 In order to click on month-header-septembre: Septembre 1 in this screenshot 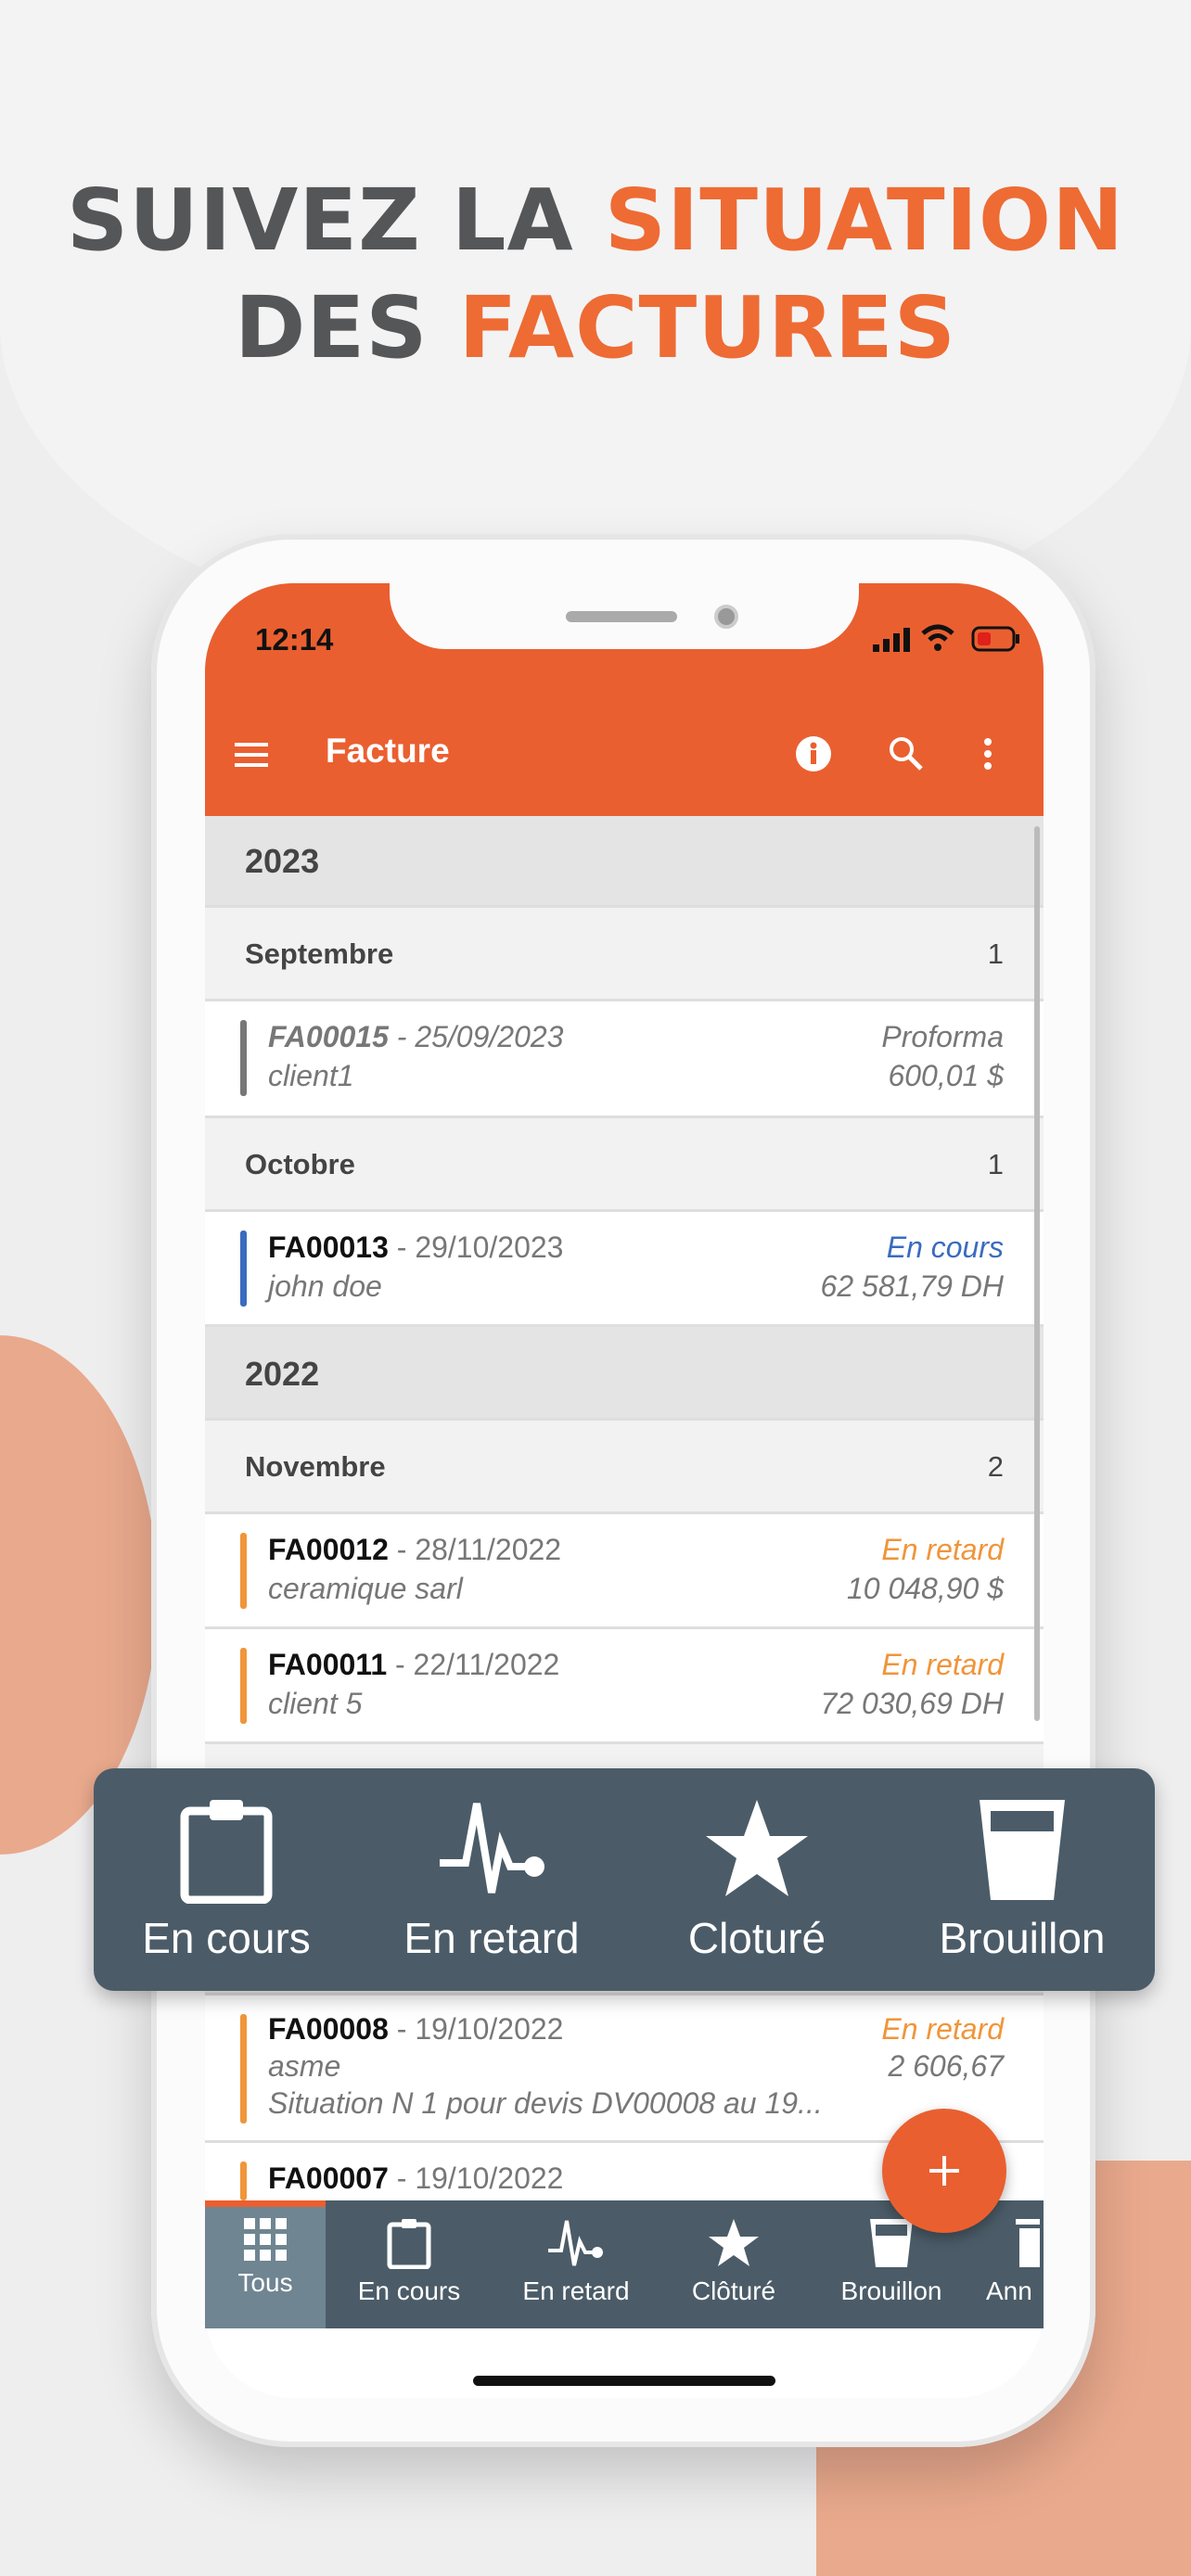, I will do `click(624, 955)`.